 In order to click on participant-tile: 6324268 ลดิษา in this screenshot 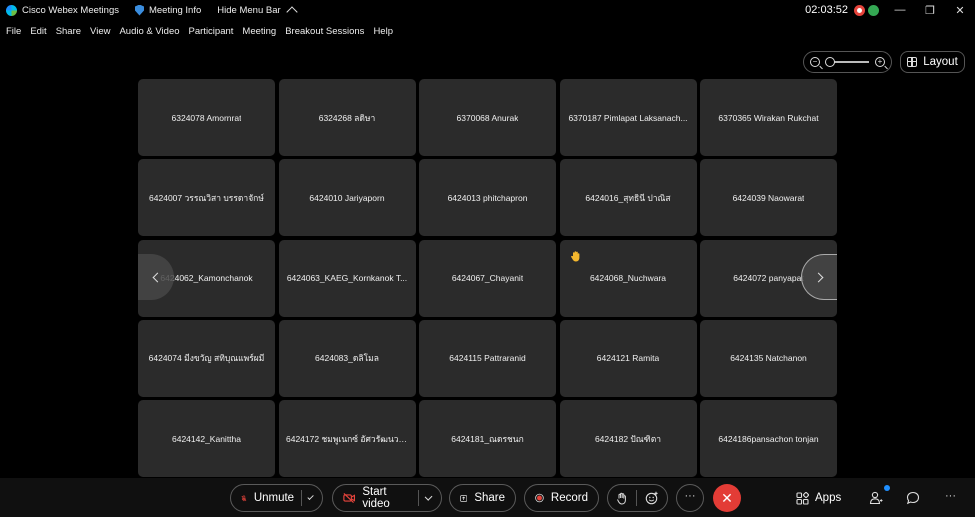, I will do `click(347, 117)`.